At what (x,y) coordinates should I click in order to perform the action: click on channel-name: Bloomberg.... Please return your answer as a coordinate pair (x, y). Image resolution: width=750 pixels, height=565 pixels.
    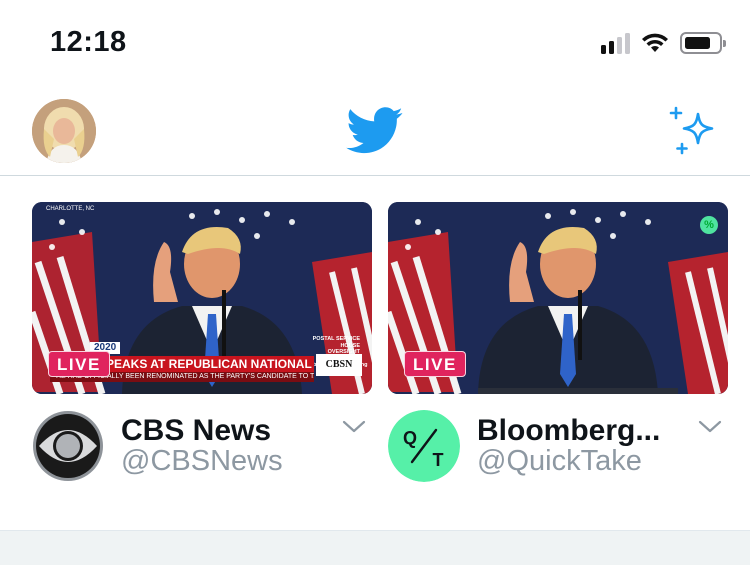
    Looking at the image, I should click on (569, 430).